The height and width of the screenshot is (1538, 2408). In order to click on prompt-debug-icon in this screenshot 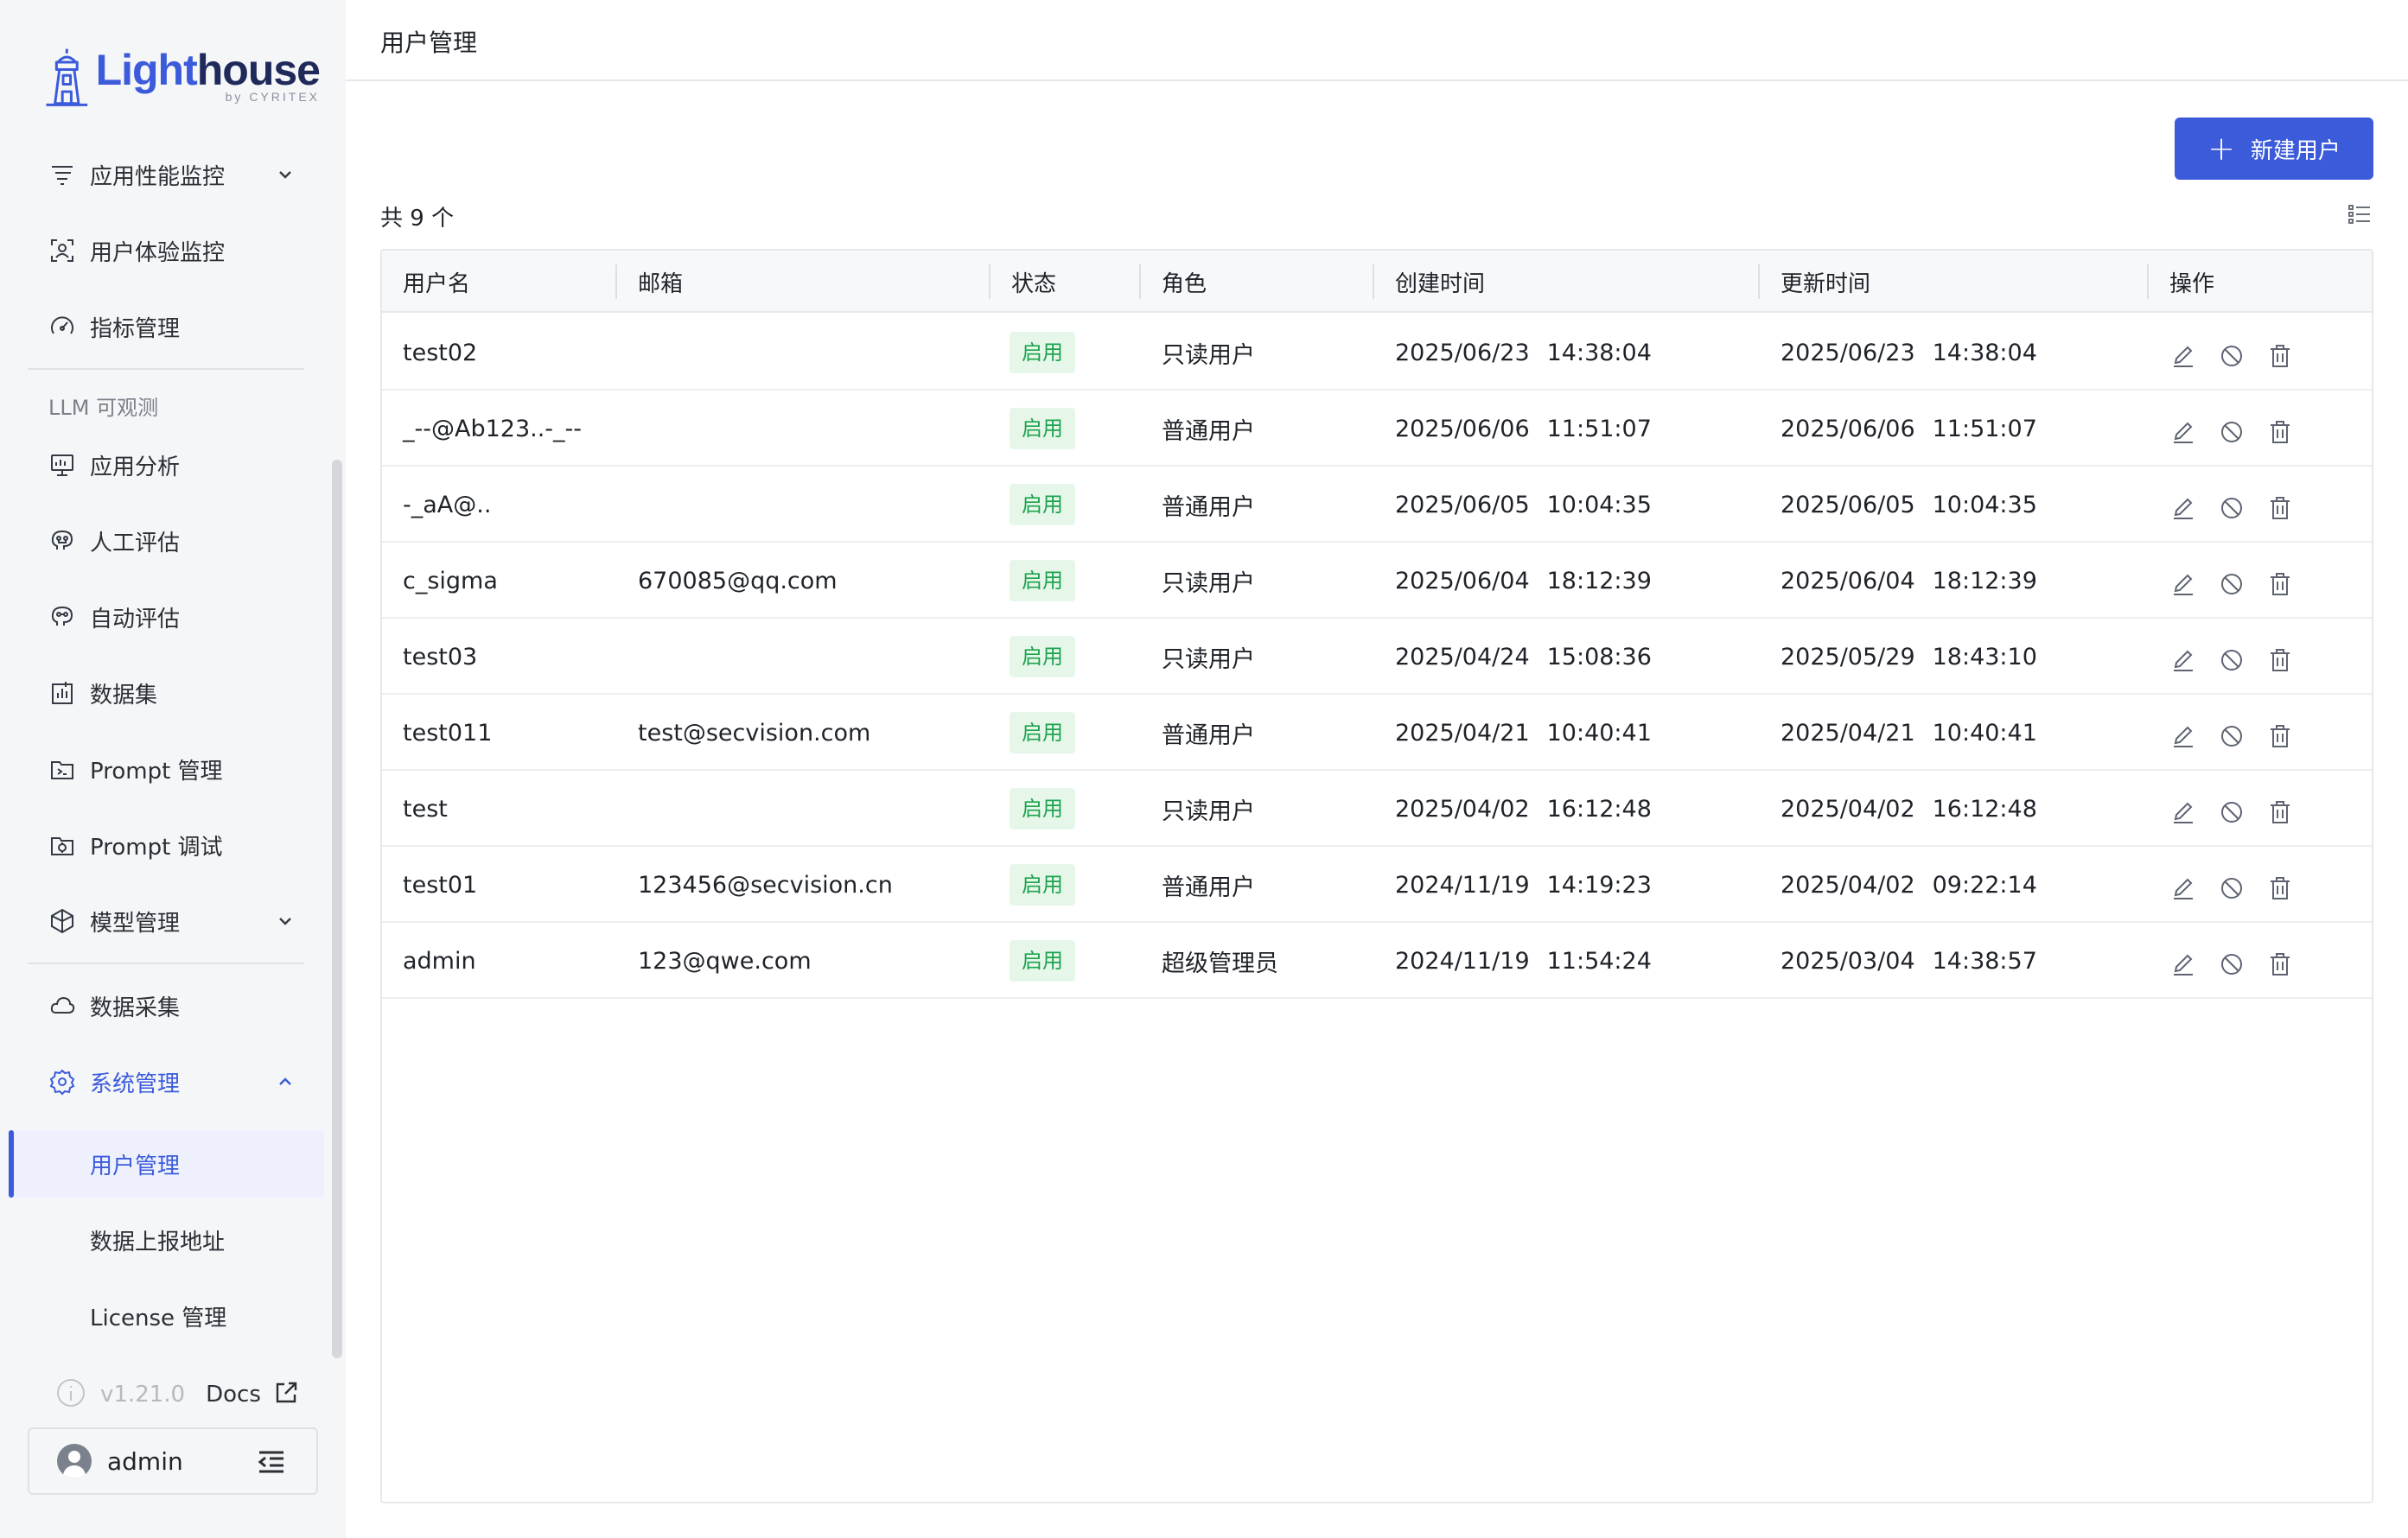, I will do `click(62, 845)`.